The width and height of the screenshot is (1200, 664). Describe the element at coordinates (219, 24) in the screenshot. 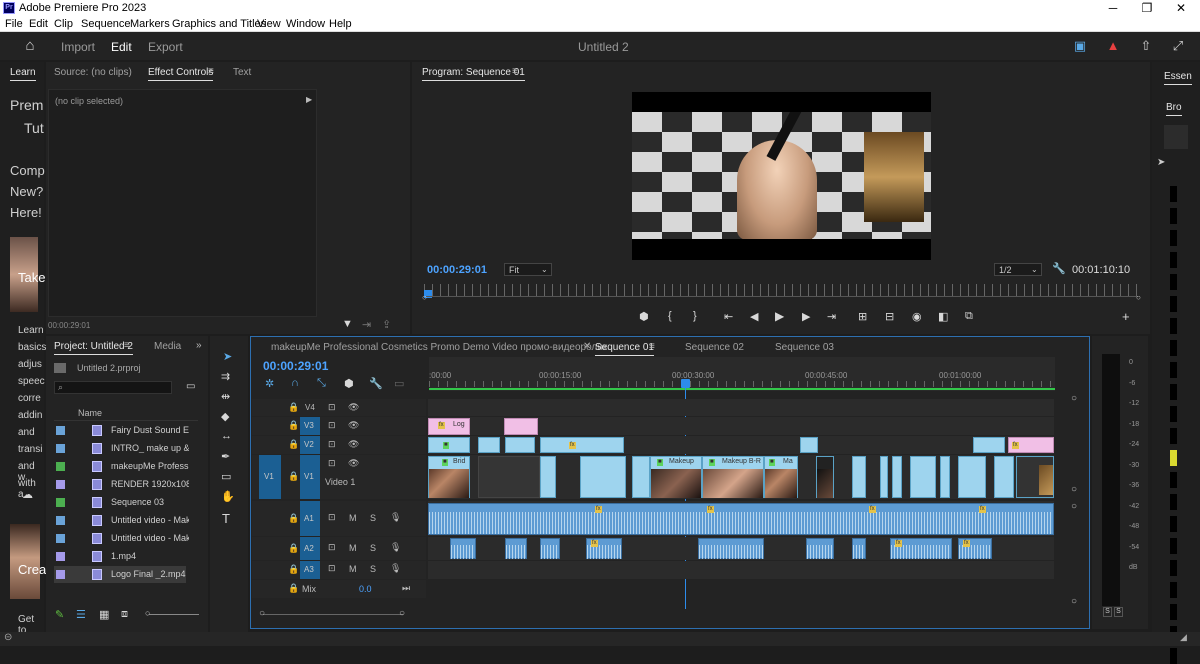

I see `menu-graphics-and-titles: Graphics and Titles` at that location.